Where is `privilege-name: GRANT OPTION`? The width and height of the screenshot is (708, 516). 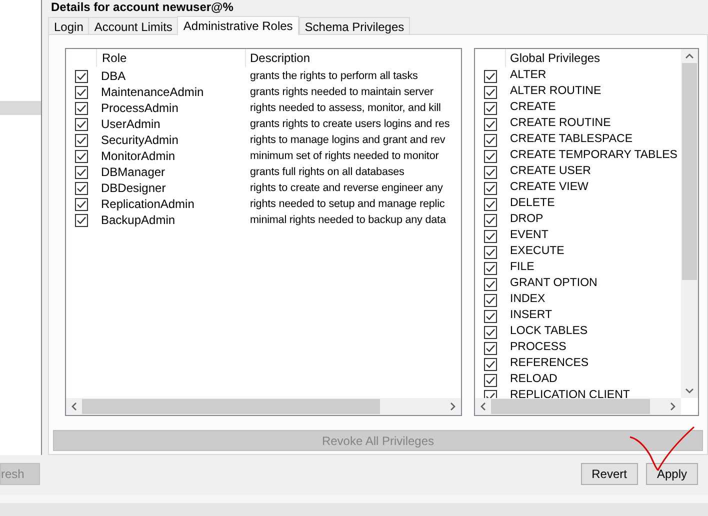 privilege-name: GRANT OPTION is located at coordinates (553, 284).